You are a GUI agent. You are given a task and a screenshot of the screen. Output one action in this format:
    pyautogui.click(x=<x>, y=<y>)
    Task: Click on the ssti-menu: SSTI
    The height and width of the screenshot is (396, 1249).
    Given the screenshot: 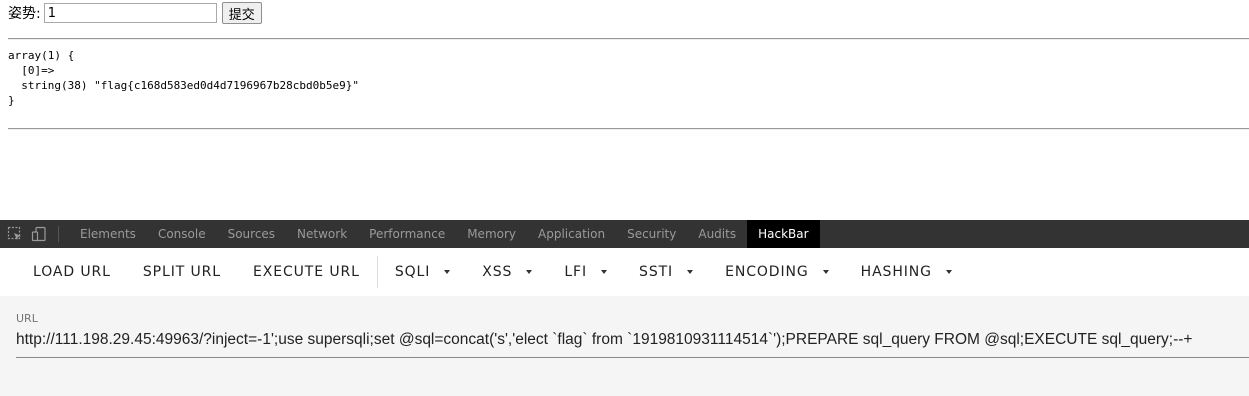 What is the action you would take?
    pyautogui.click(x=666, y=272)
    